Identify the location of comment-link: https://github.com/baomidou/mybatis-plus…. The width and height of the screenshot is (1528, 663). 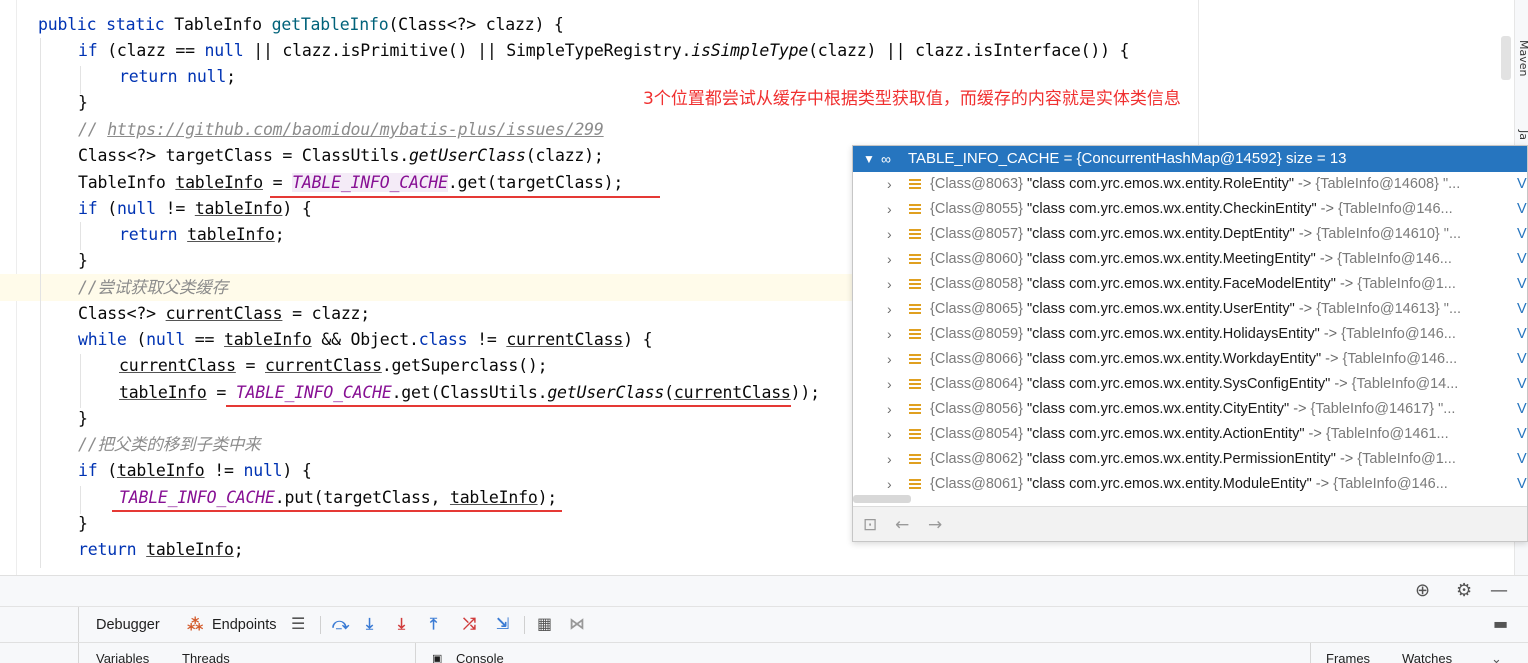
(355, 129).